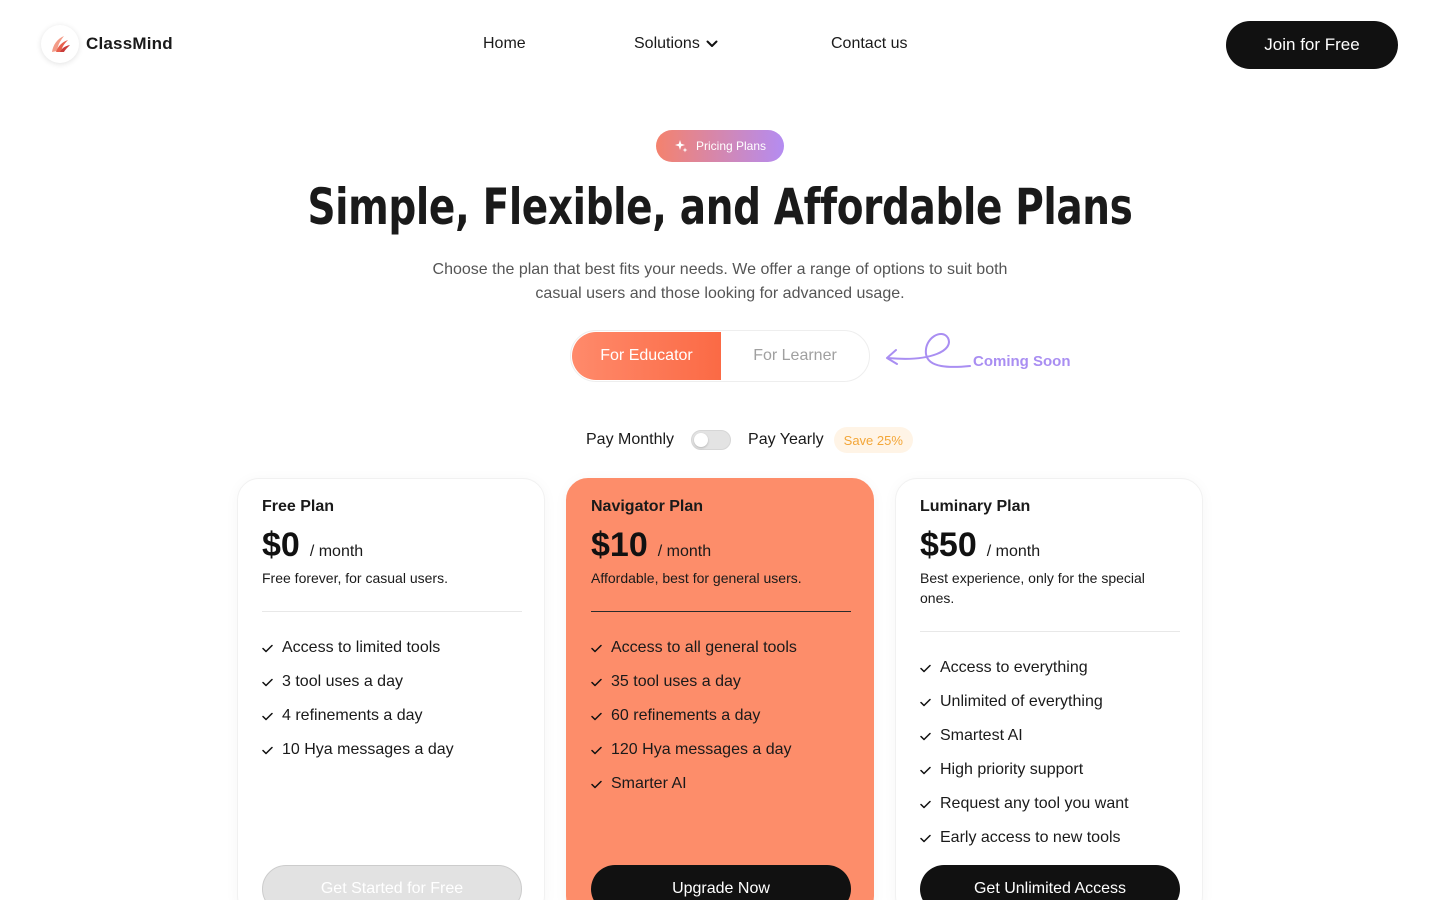 The image size is (1440, 900). Describe the element at coordinates (1034, 803) in the screenshot. I see `feature-text: Request any tool you want` at that location.